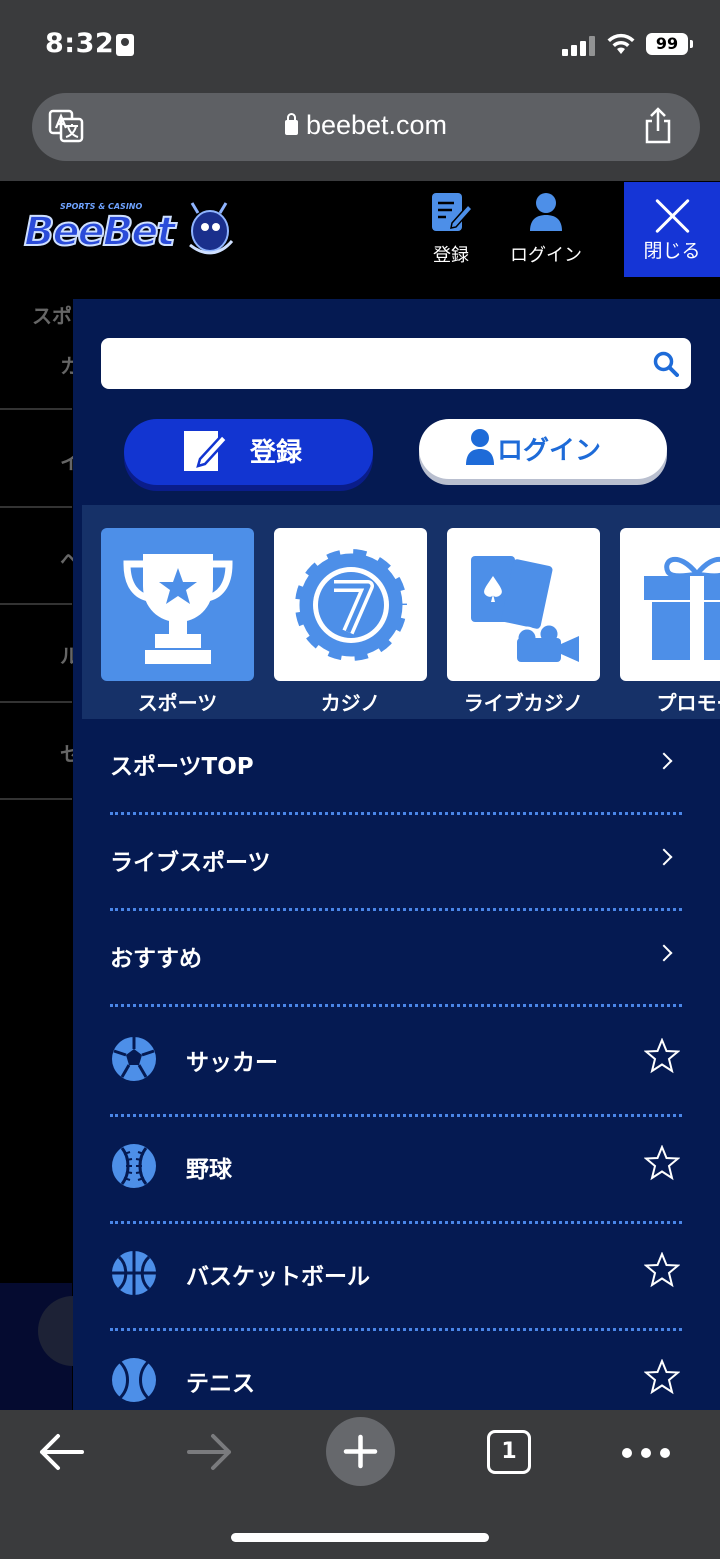  I want to click on url-bar: beebet.com, so click(366, 127).